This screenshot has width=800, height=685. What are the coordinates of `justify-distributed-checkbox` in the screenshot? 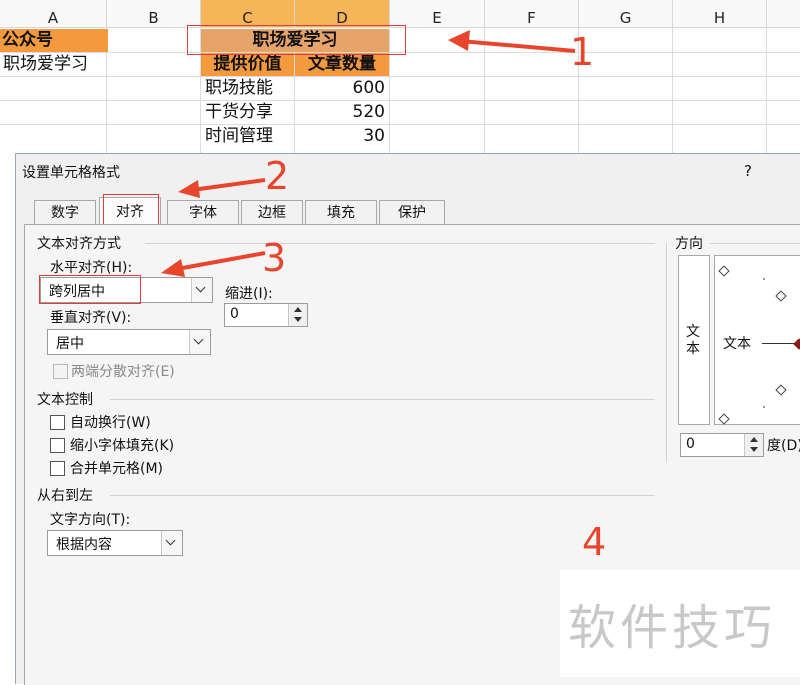 It's located at (60, 371).